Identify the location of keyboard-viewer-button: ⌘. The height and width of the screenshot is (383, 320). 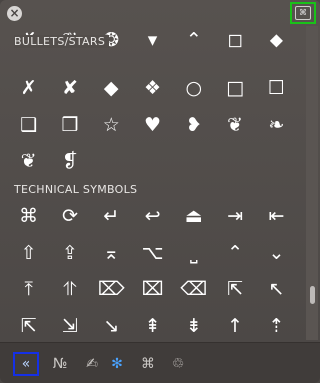
(303, 13).